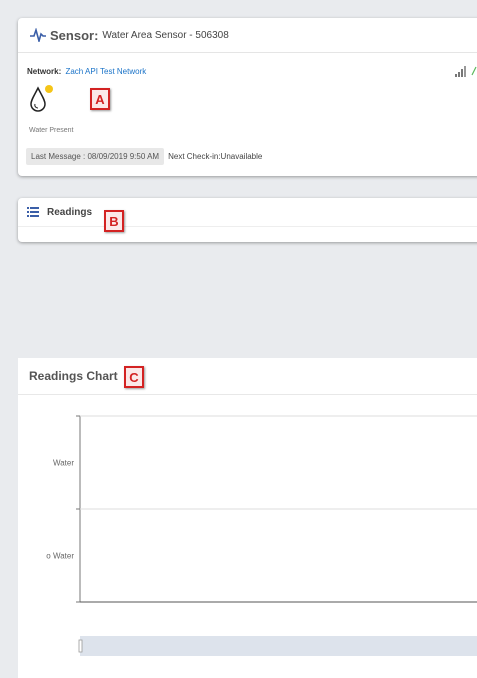  Describe the element at coordinates (63, 463) in the screenshot. I see `chart-y-tick-label: Water` at that location.